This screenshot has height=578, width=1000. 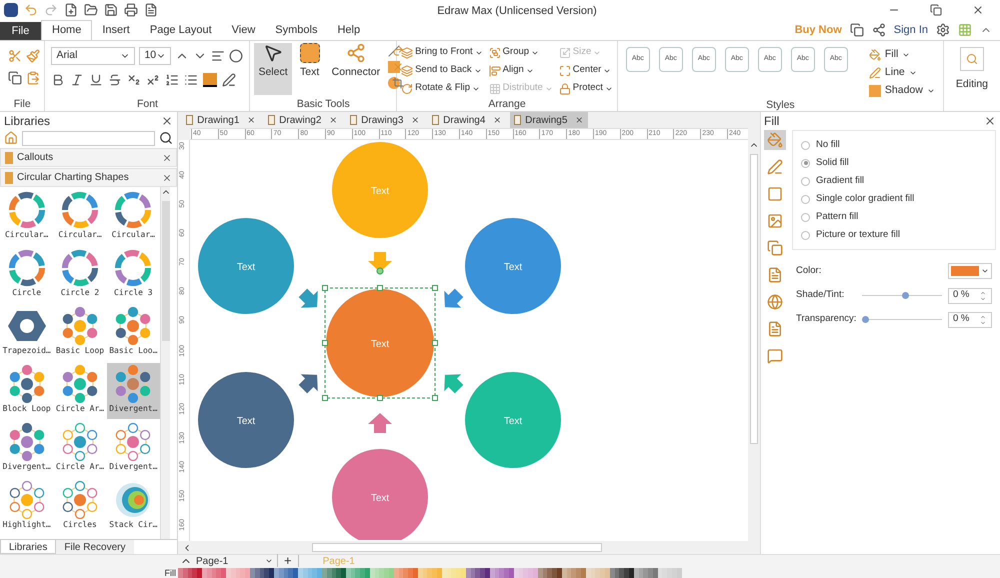 I want to click on document-tab: Drawing3, so click(x=385, y=120).